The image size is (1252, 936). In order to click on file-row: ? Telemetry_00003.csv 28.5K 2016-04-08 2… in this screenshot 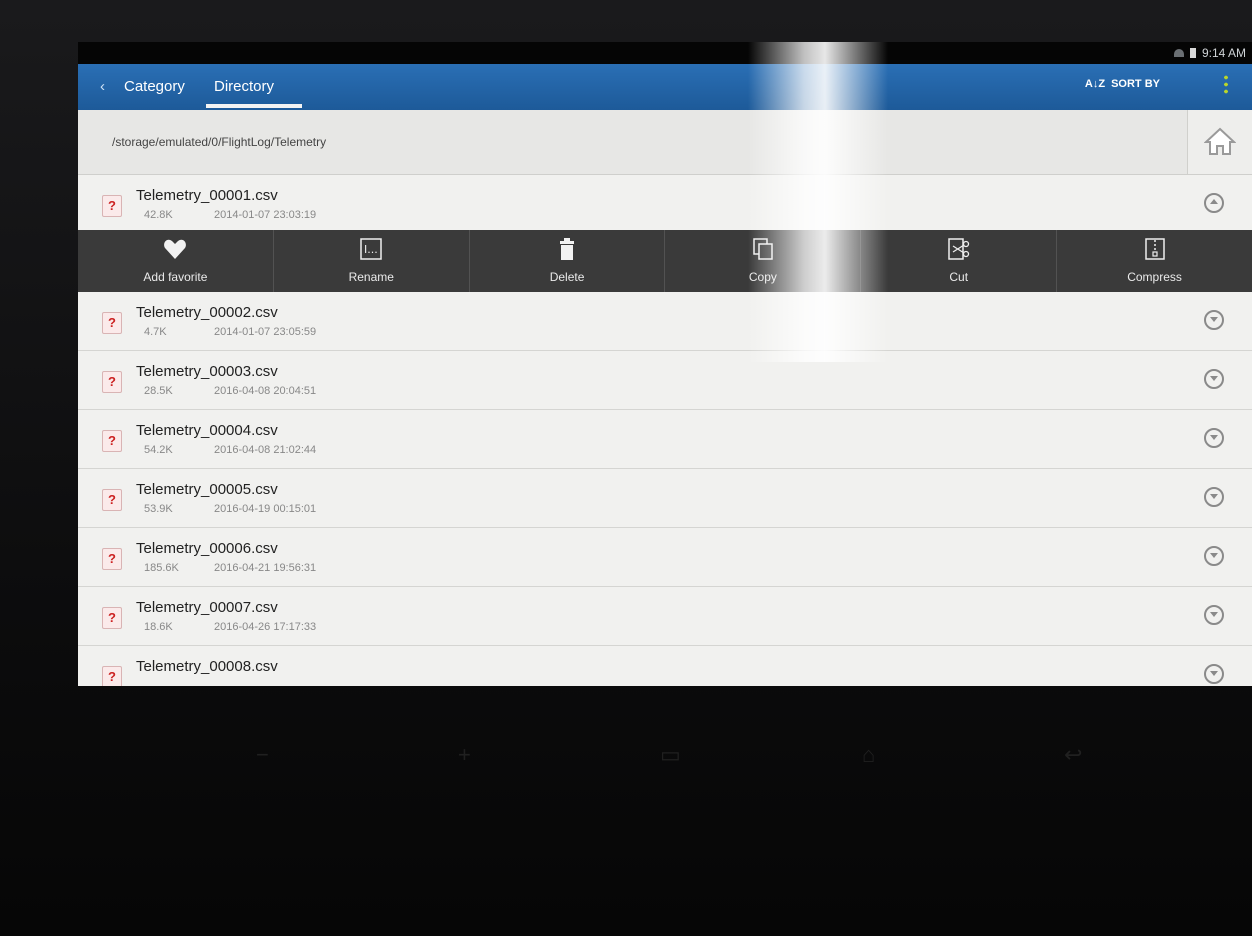, I will do `click(665, 380)`.